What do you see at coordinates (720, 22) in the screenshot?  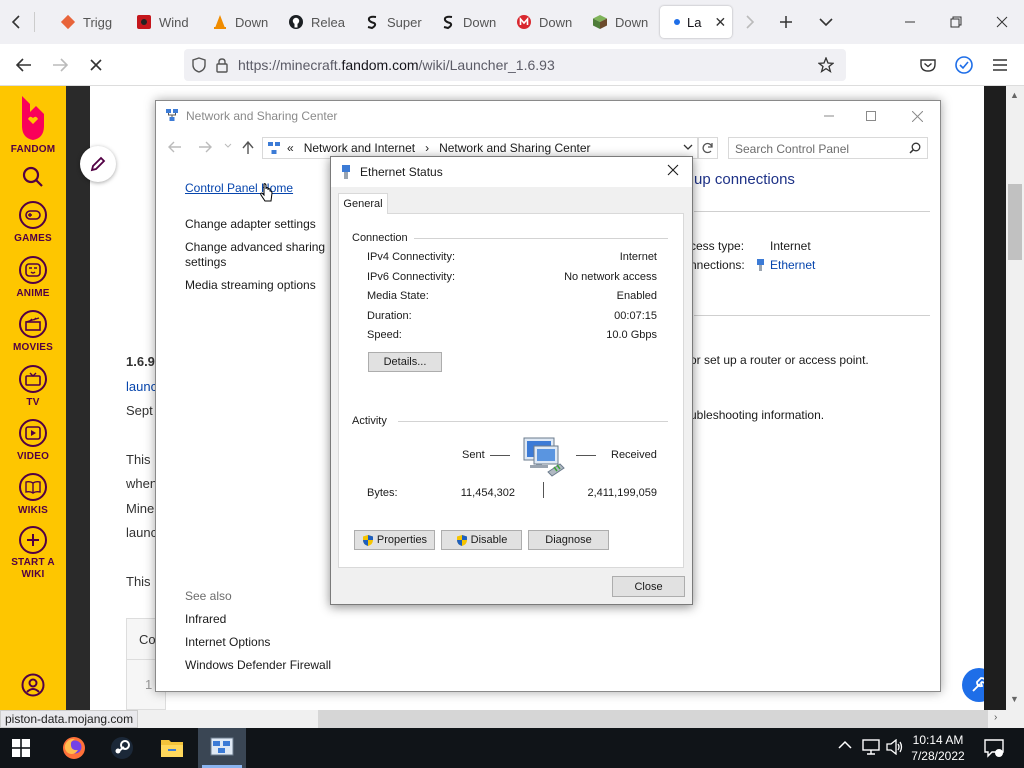 I see `close-tab-icon: ✕` at bounding box center [720, 22].